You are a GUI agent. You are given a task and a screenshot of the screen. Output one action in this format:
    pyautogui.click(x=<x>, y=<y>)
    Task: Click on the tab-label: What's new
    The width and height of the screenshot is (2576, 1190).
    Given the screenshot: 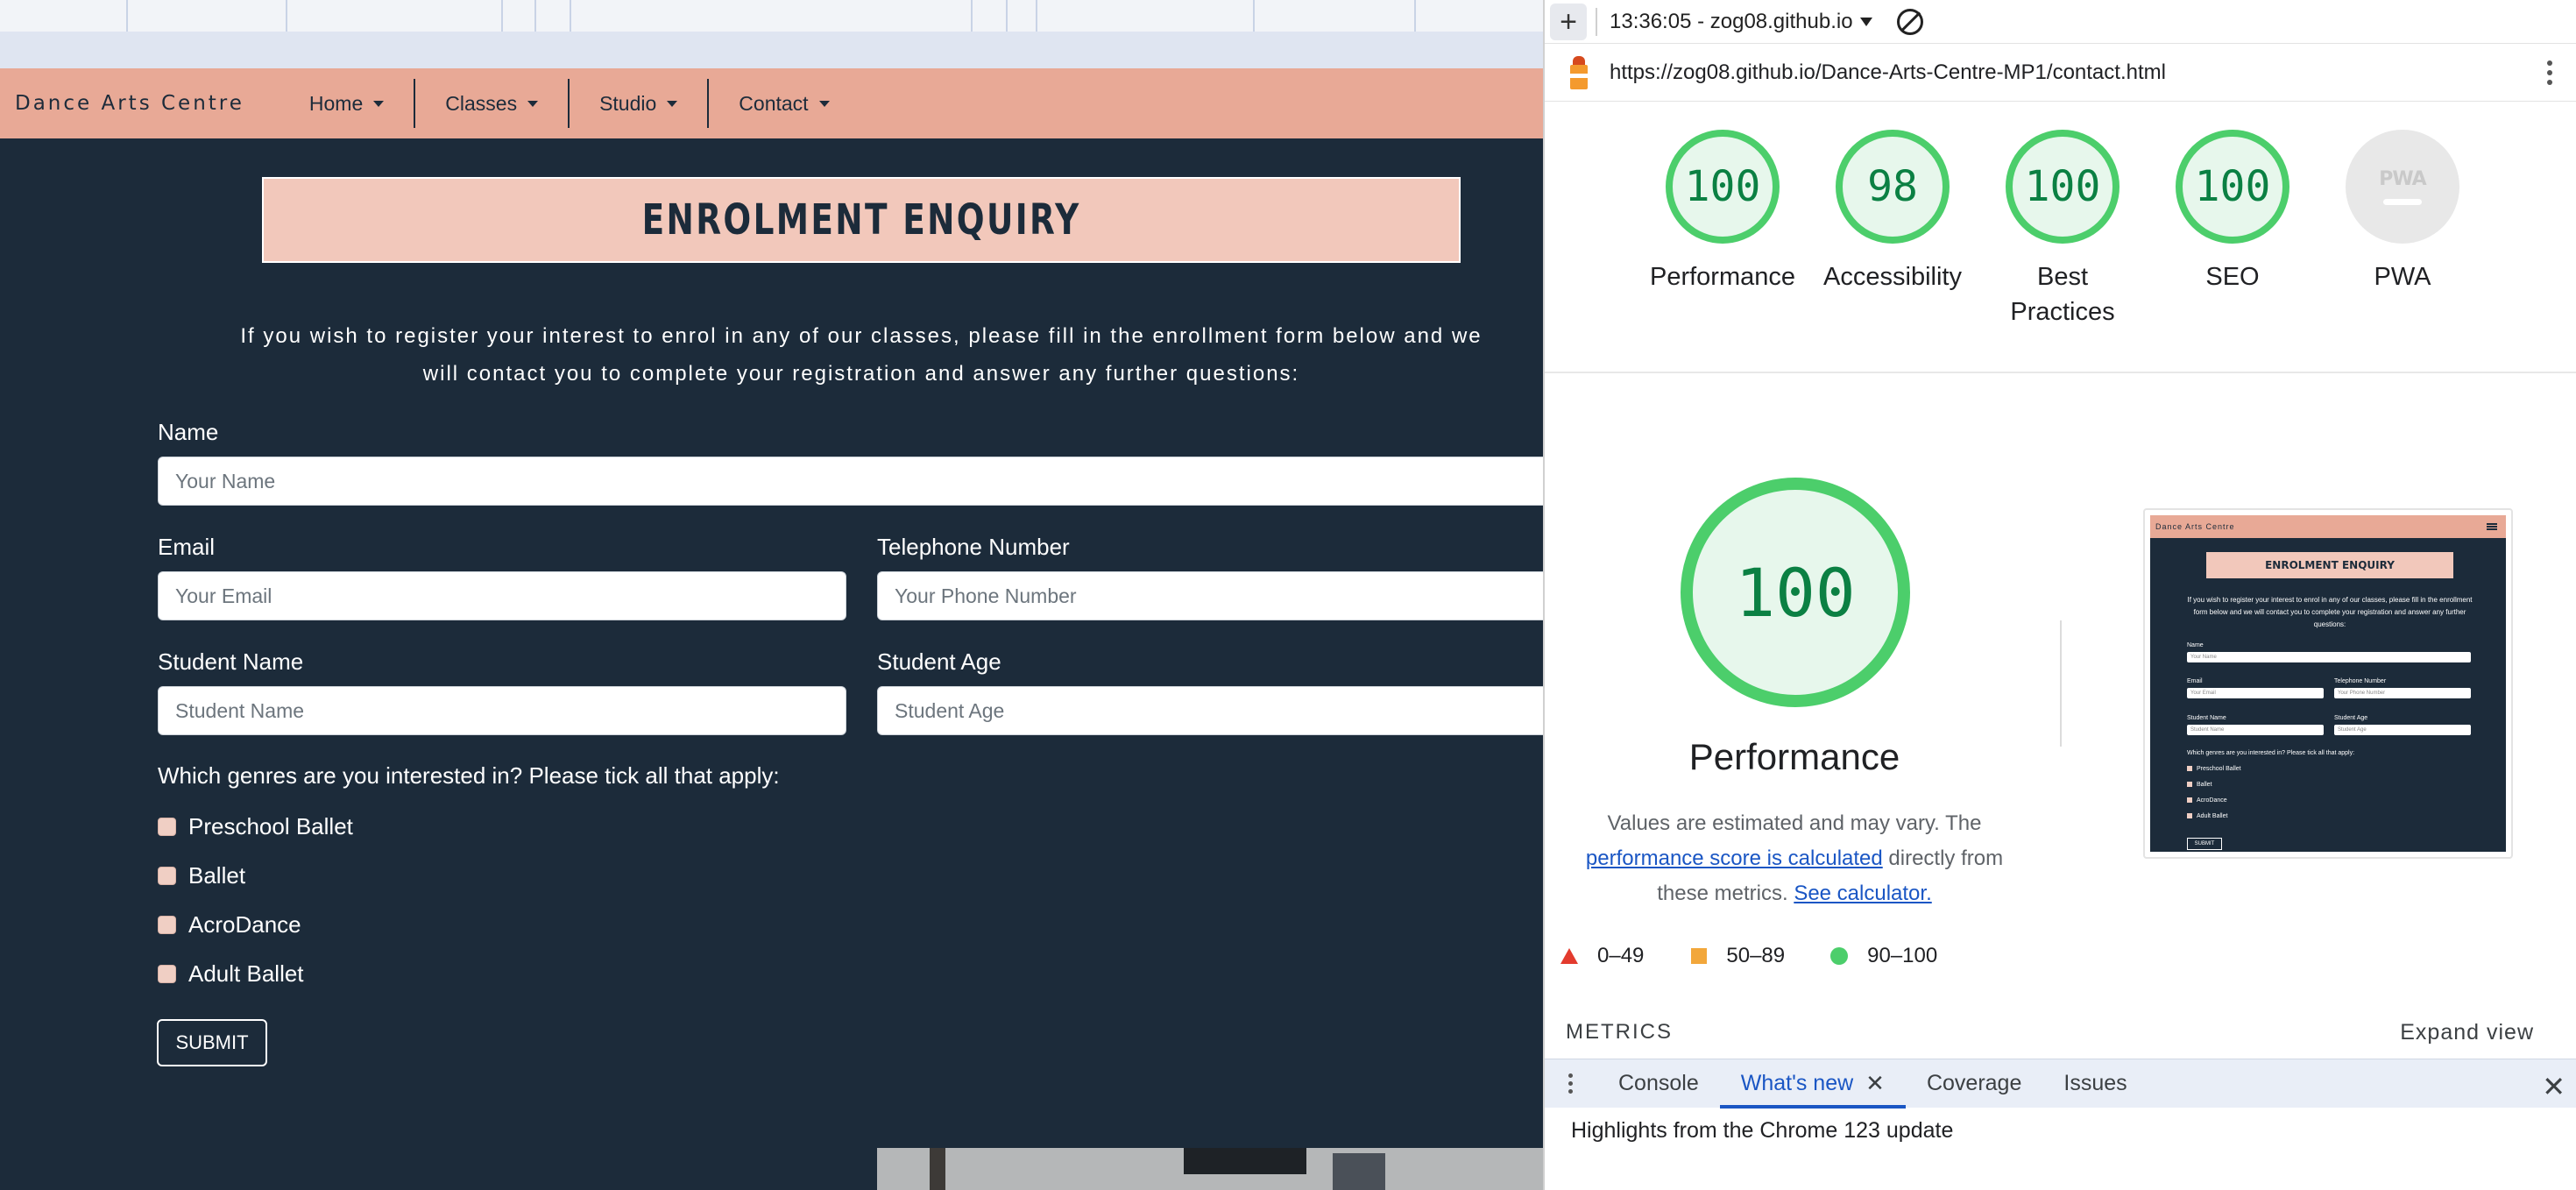 What is the action you would take?
    pyautogui.click(x=1797, y=1083)
    